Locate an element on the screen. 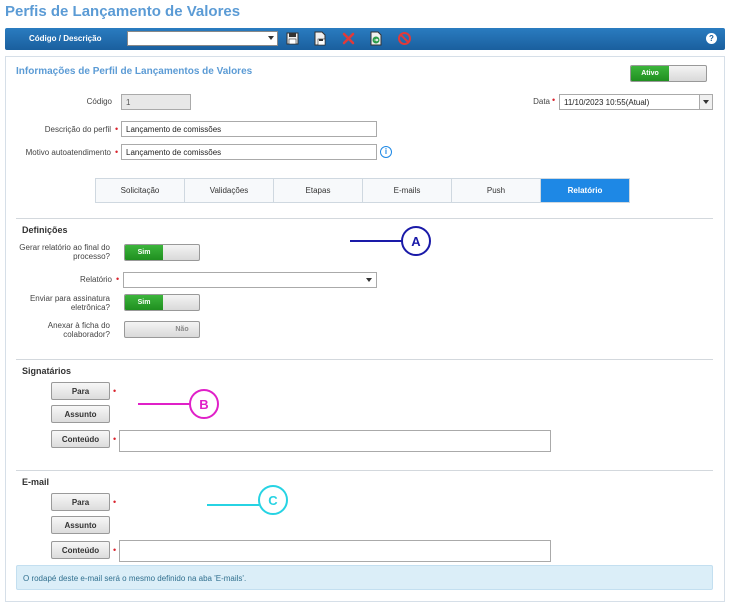 This screenshot has width=730, height=607. marker-a: A is located at coordinates (416, 241).